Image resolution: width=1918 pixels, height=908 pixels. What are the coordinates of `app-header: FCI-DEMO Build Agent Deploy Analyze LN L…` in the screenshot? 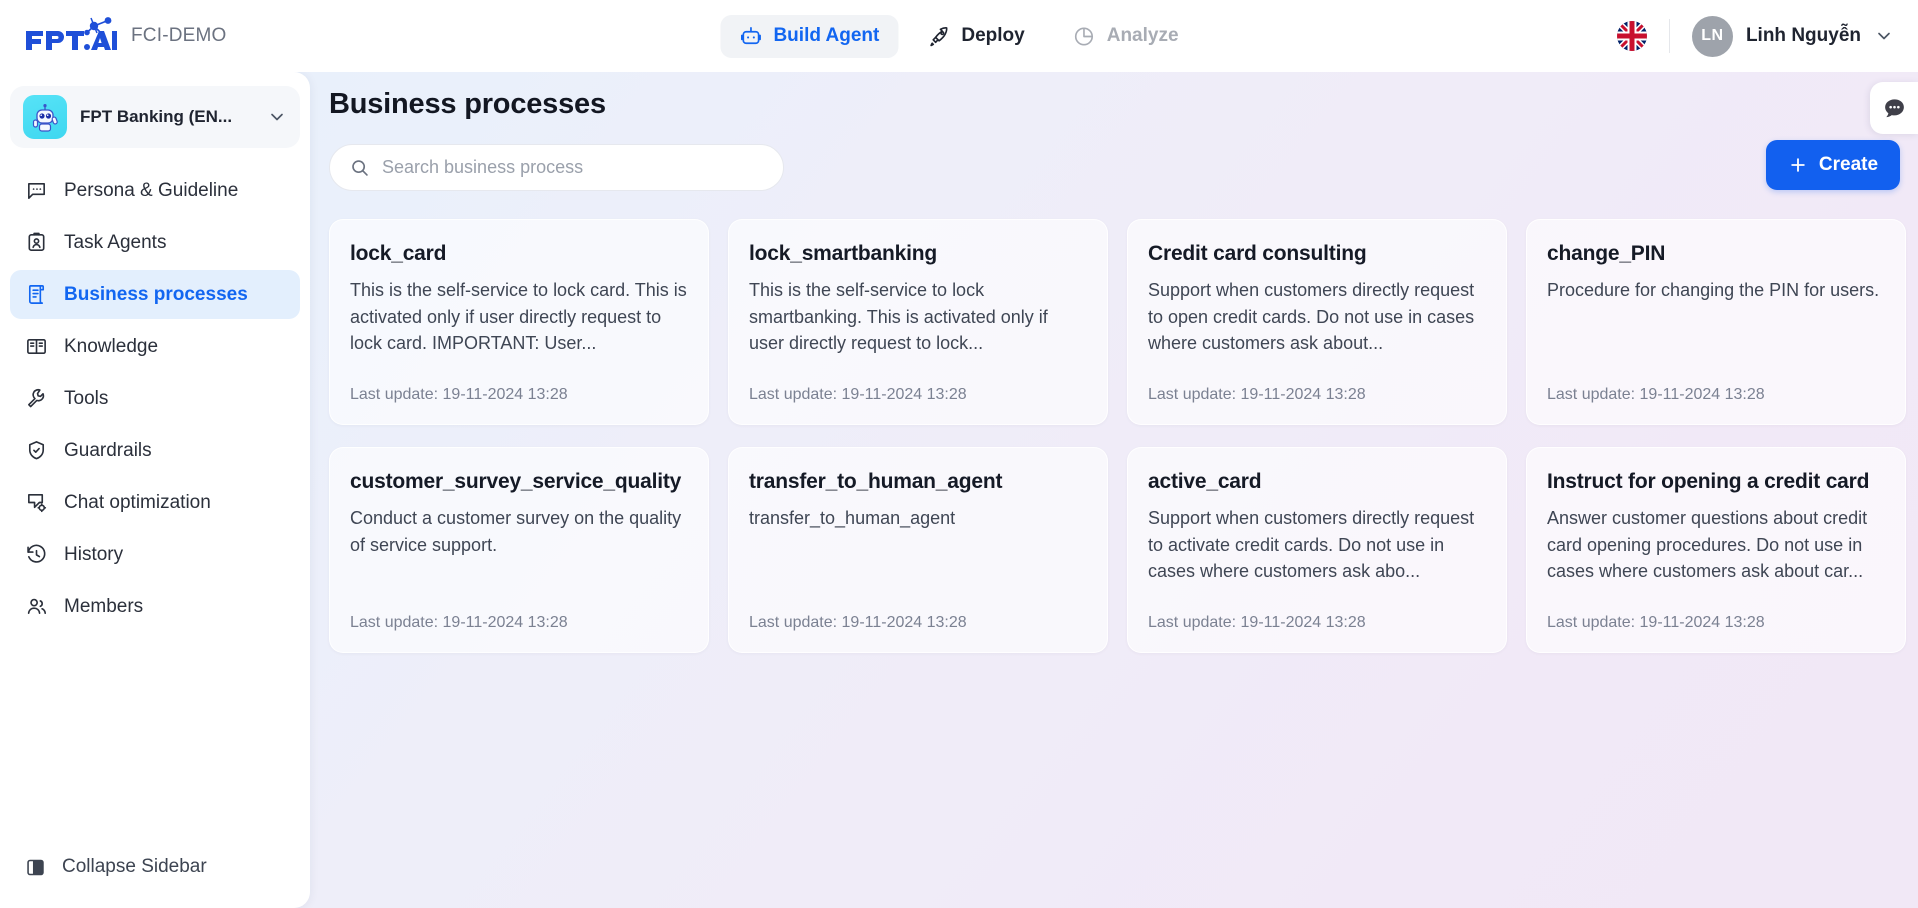 It's located at (959, 36).